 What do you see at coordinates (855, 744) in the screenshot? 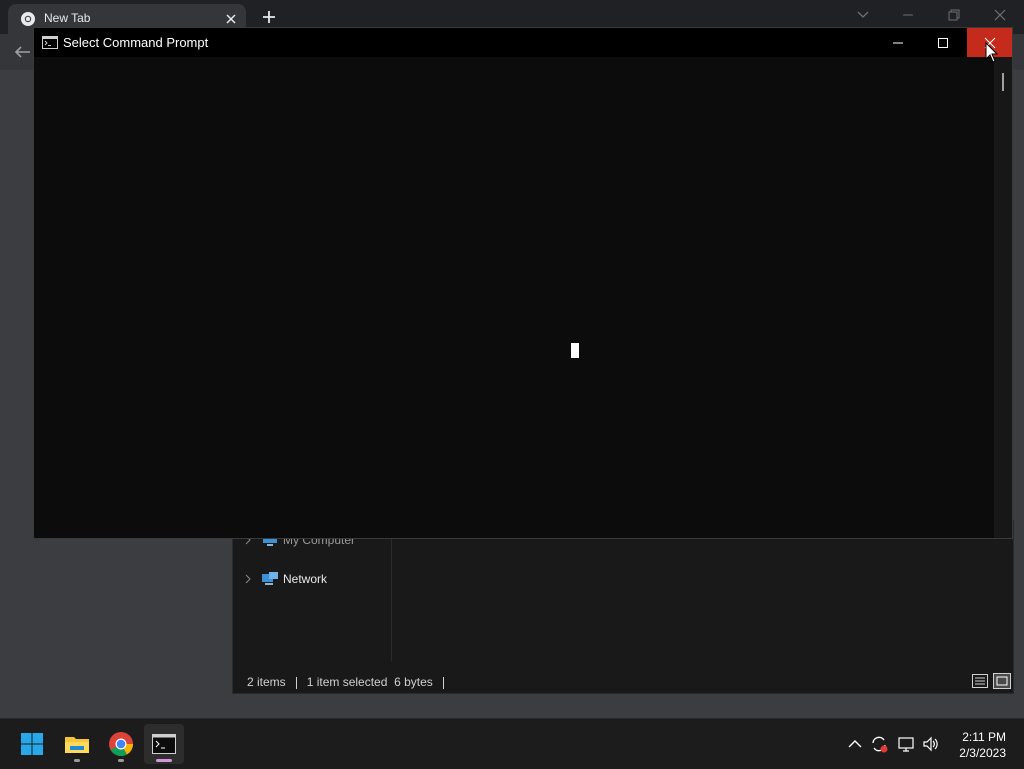
I see `show-hidden-icons-chevron-icon` at bounding box center [855, 744].